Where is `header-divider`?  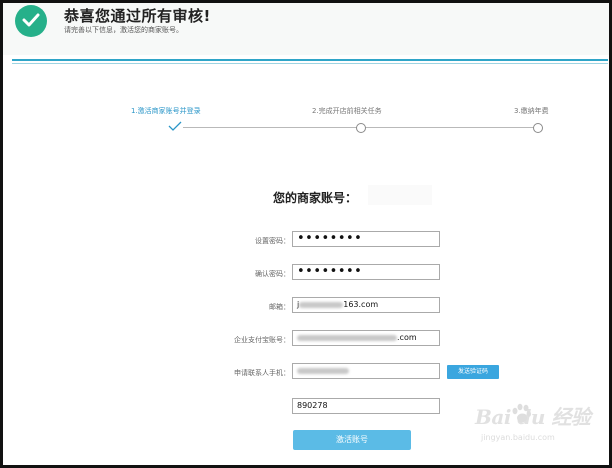 header-divider is located at coordinates (310, 60).